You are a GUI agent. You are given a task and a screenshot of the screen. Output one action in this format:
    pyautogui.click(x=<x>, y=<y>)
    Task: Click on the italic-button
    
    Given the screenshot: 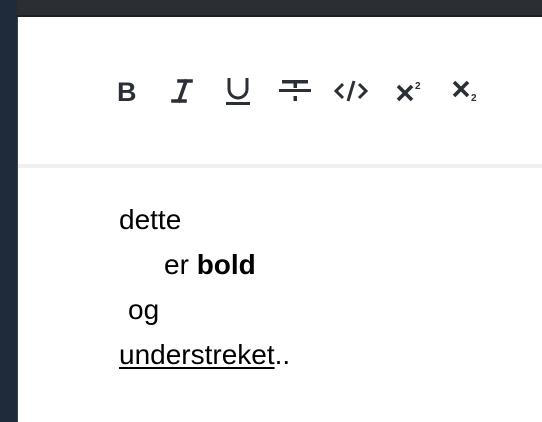 What is the action you would take?
    pyautogui.click(x=182, y=91)
    